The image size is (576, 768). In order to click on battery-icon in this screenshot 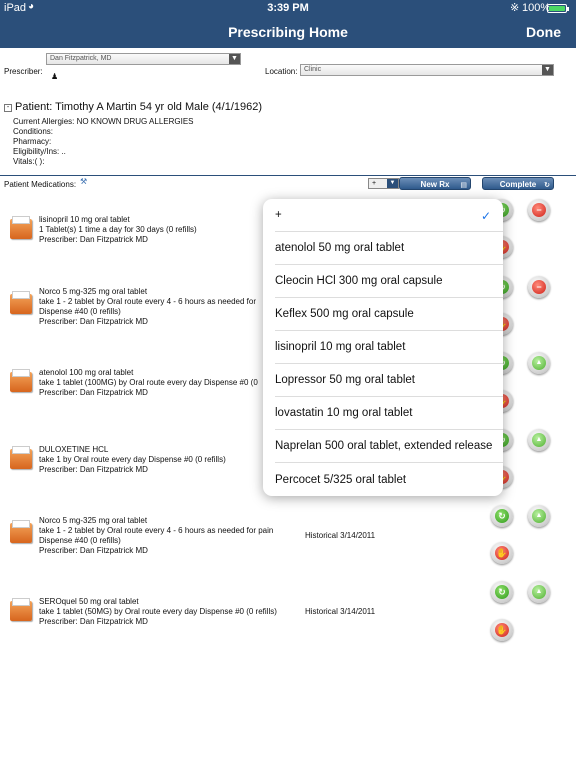, I will do `click(558, 8)`.